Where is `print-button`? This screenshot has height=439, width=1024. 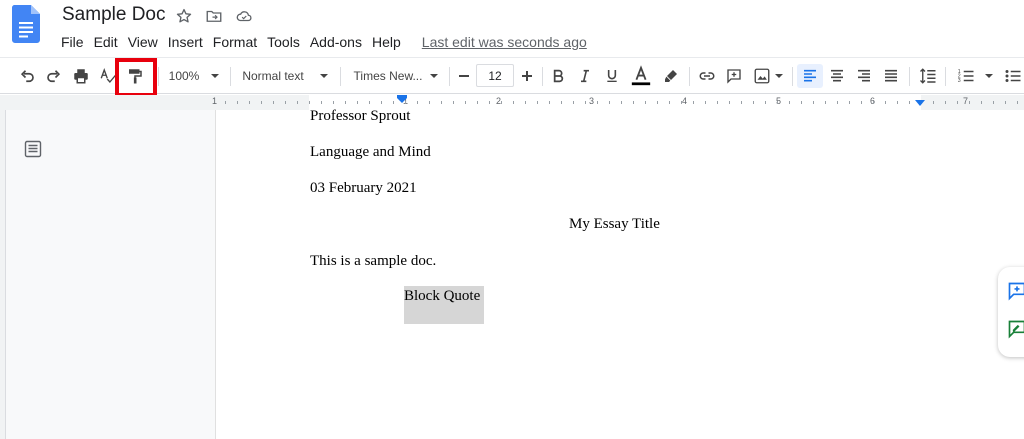 print-button is located at coordinates (81, 76).